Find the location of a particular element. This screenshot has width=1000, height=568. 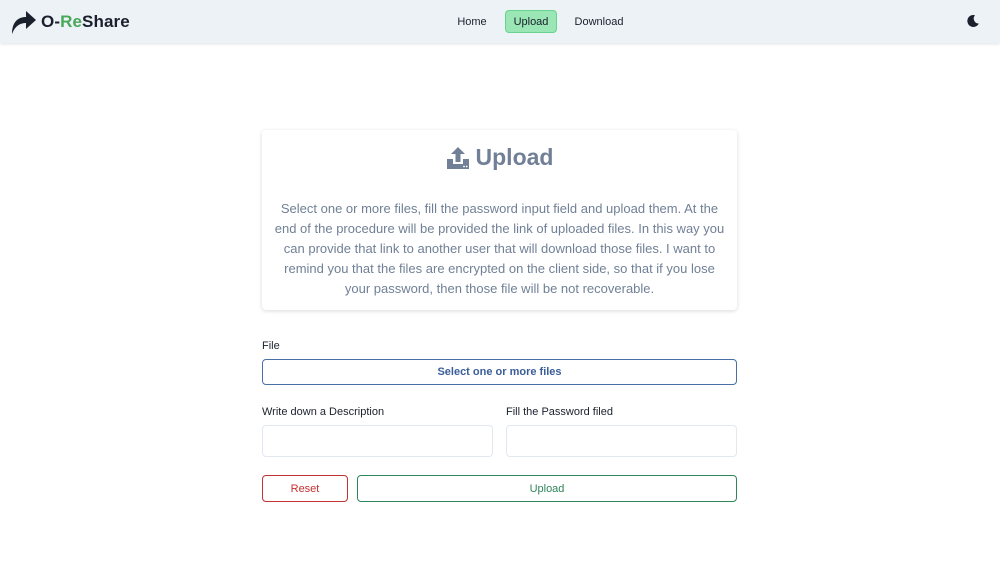

moon-icon is located at coordinates (973, 21).